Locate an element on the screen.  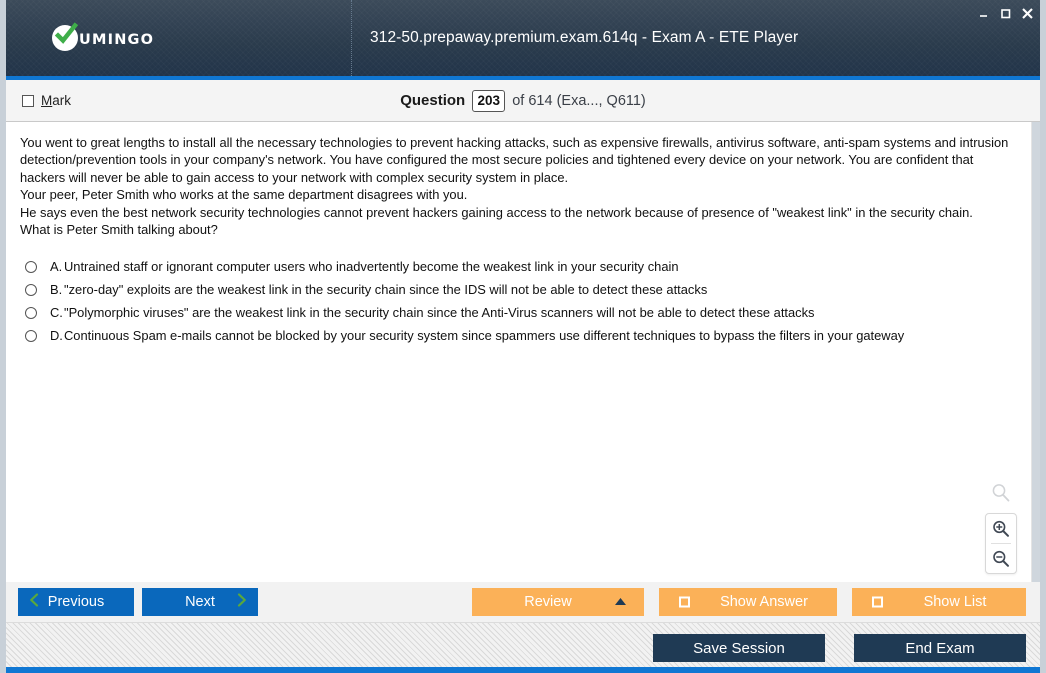
previous-button: Previous is located at coordinates (76, 602).